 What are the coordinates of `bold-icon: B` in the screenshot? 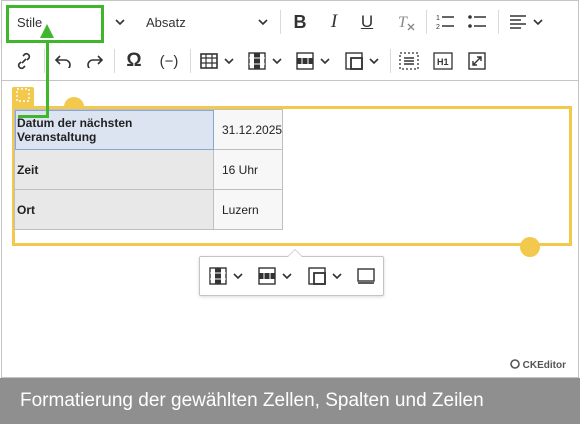 It's located at (300, 21).